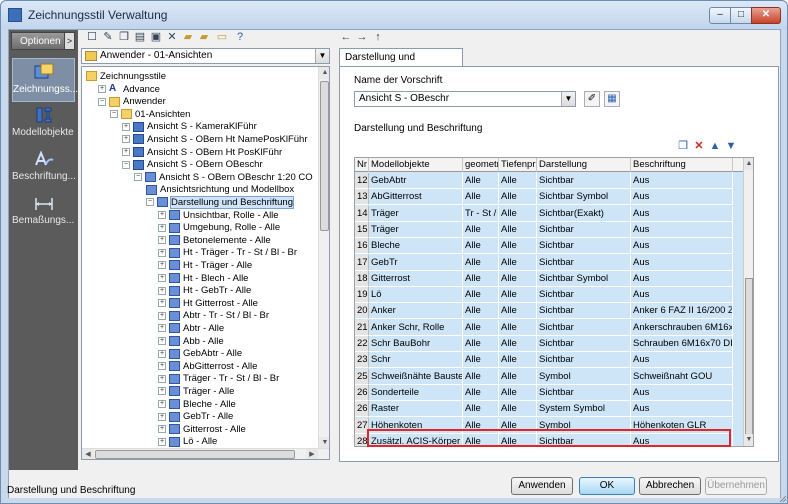 The image size is (788, 504). What do you see at coordinates (362, 327) in the screenshot?
I see `table-cell: 21` at bounding box center [362, 327].